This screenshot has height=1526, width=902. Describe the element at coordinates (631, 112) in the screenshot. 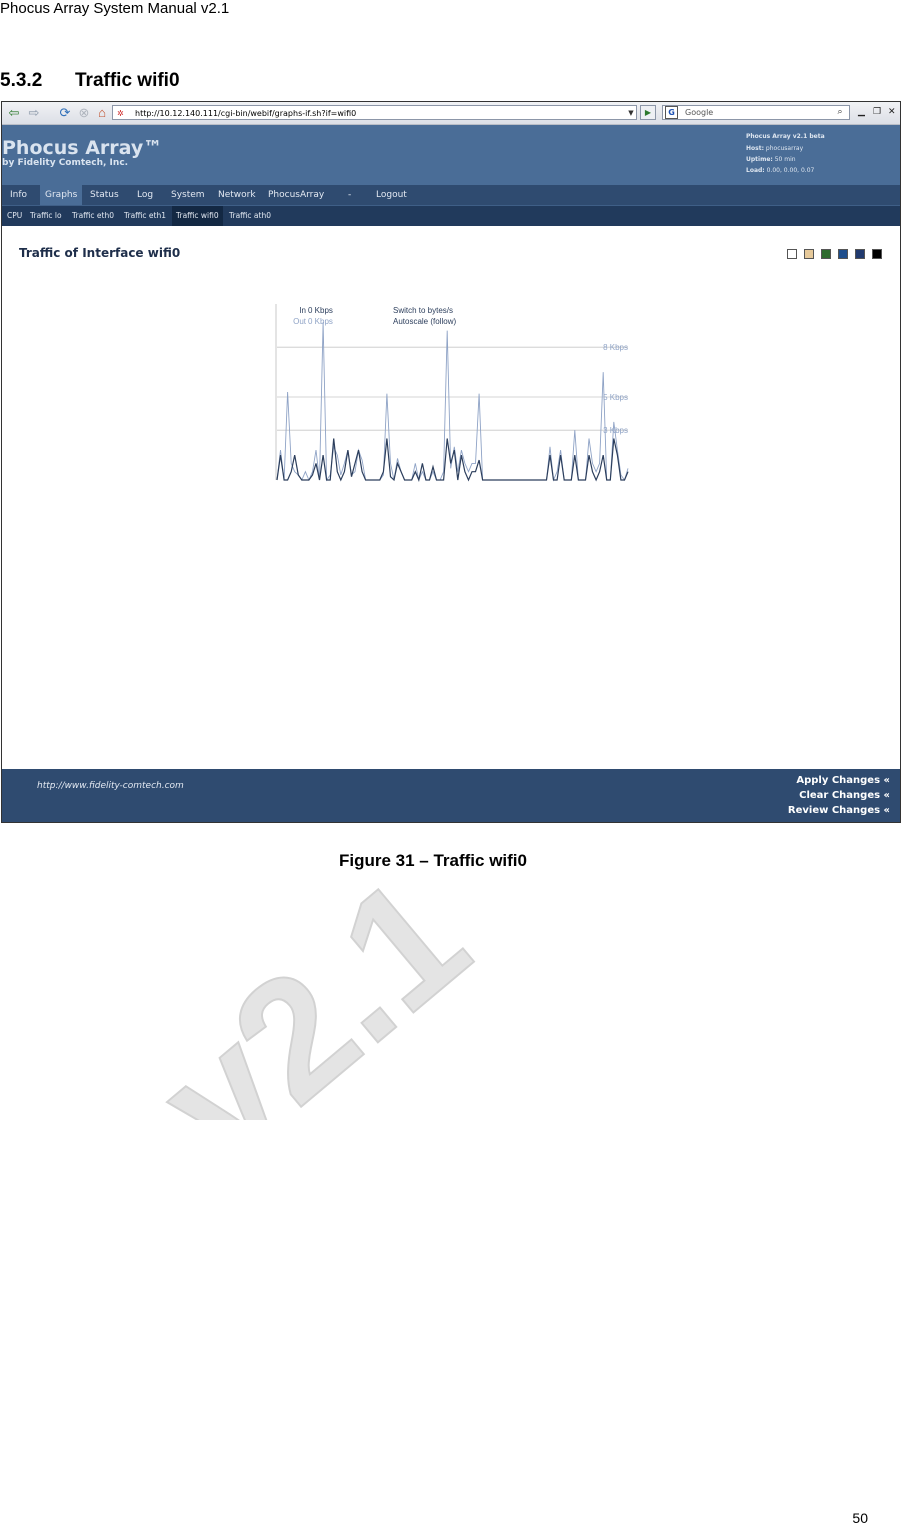

I see `chevron-down-icon: ▼` at that location.